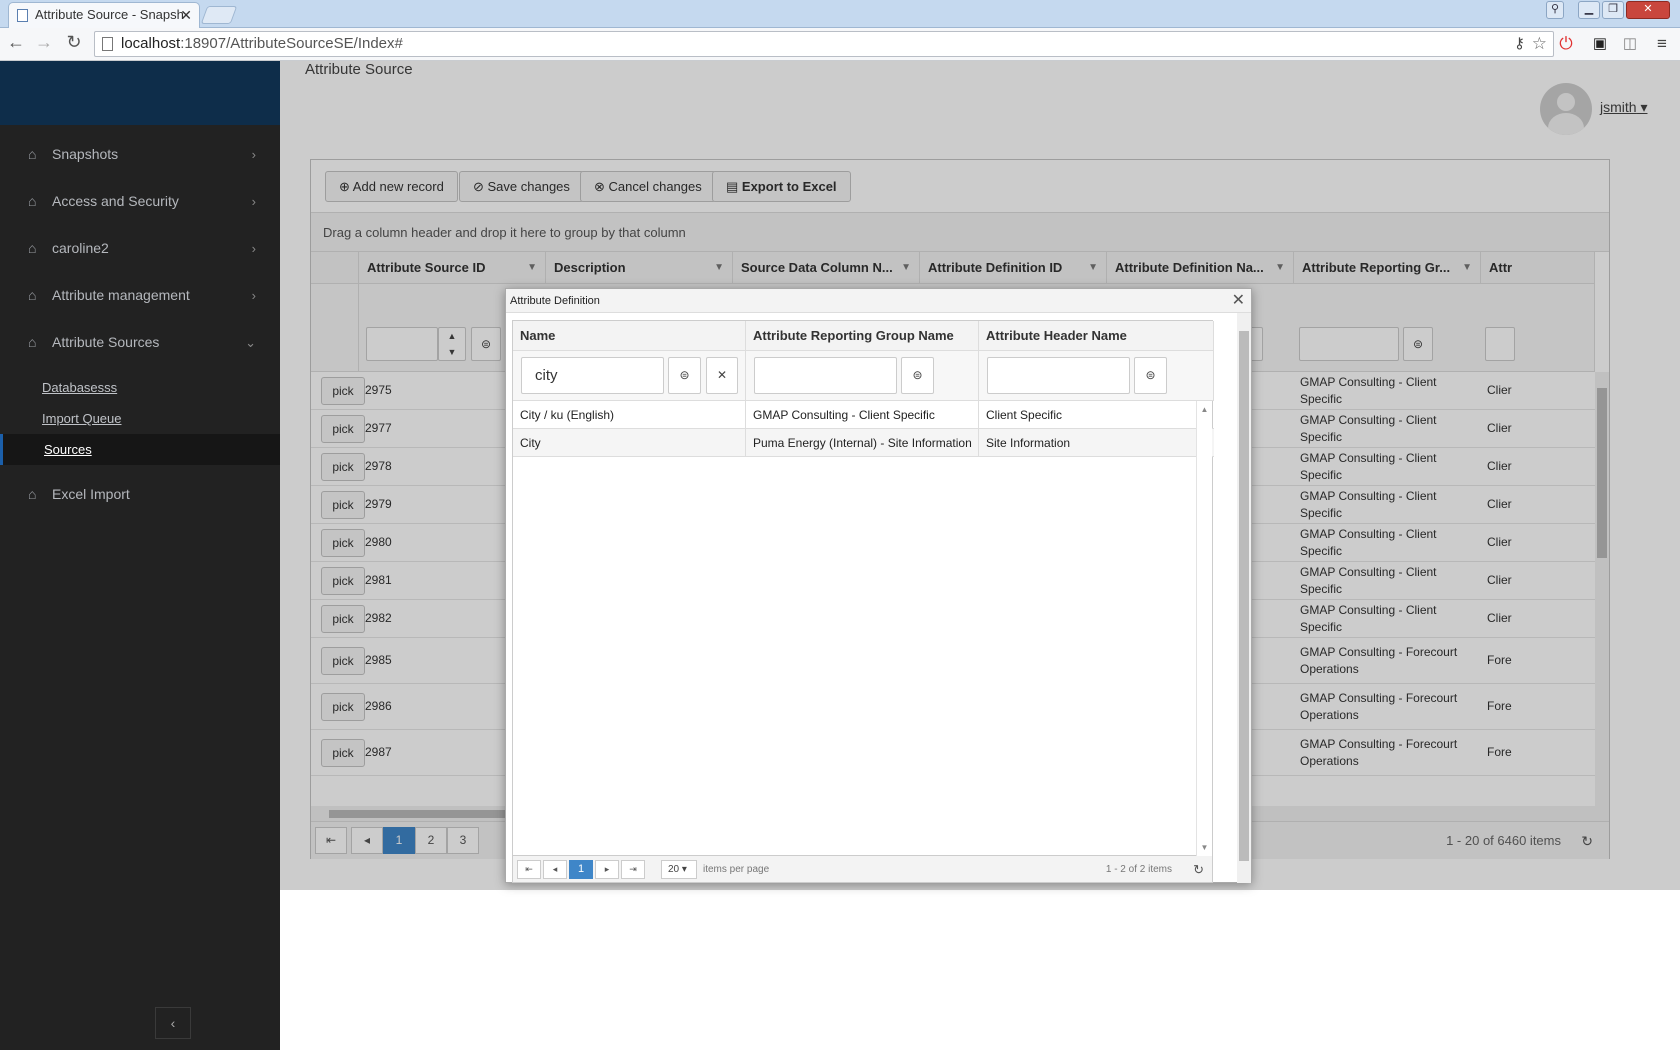  Describe the element at coordinates (1566, 44) in the screenshot. I see `power-extension-icon: ⏻` at that location.